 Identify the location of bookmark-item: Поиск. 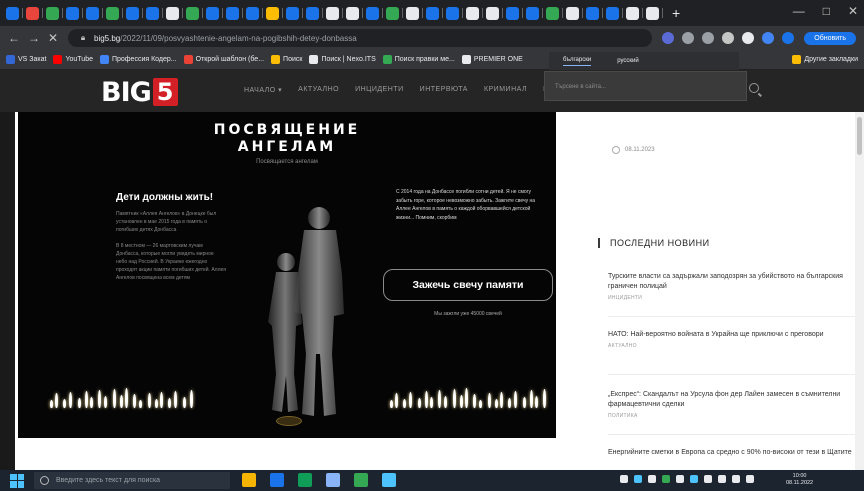
(286, 59).